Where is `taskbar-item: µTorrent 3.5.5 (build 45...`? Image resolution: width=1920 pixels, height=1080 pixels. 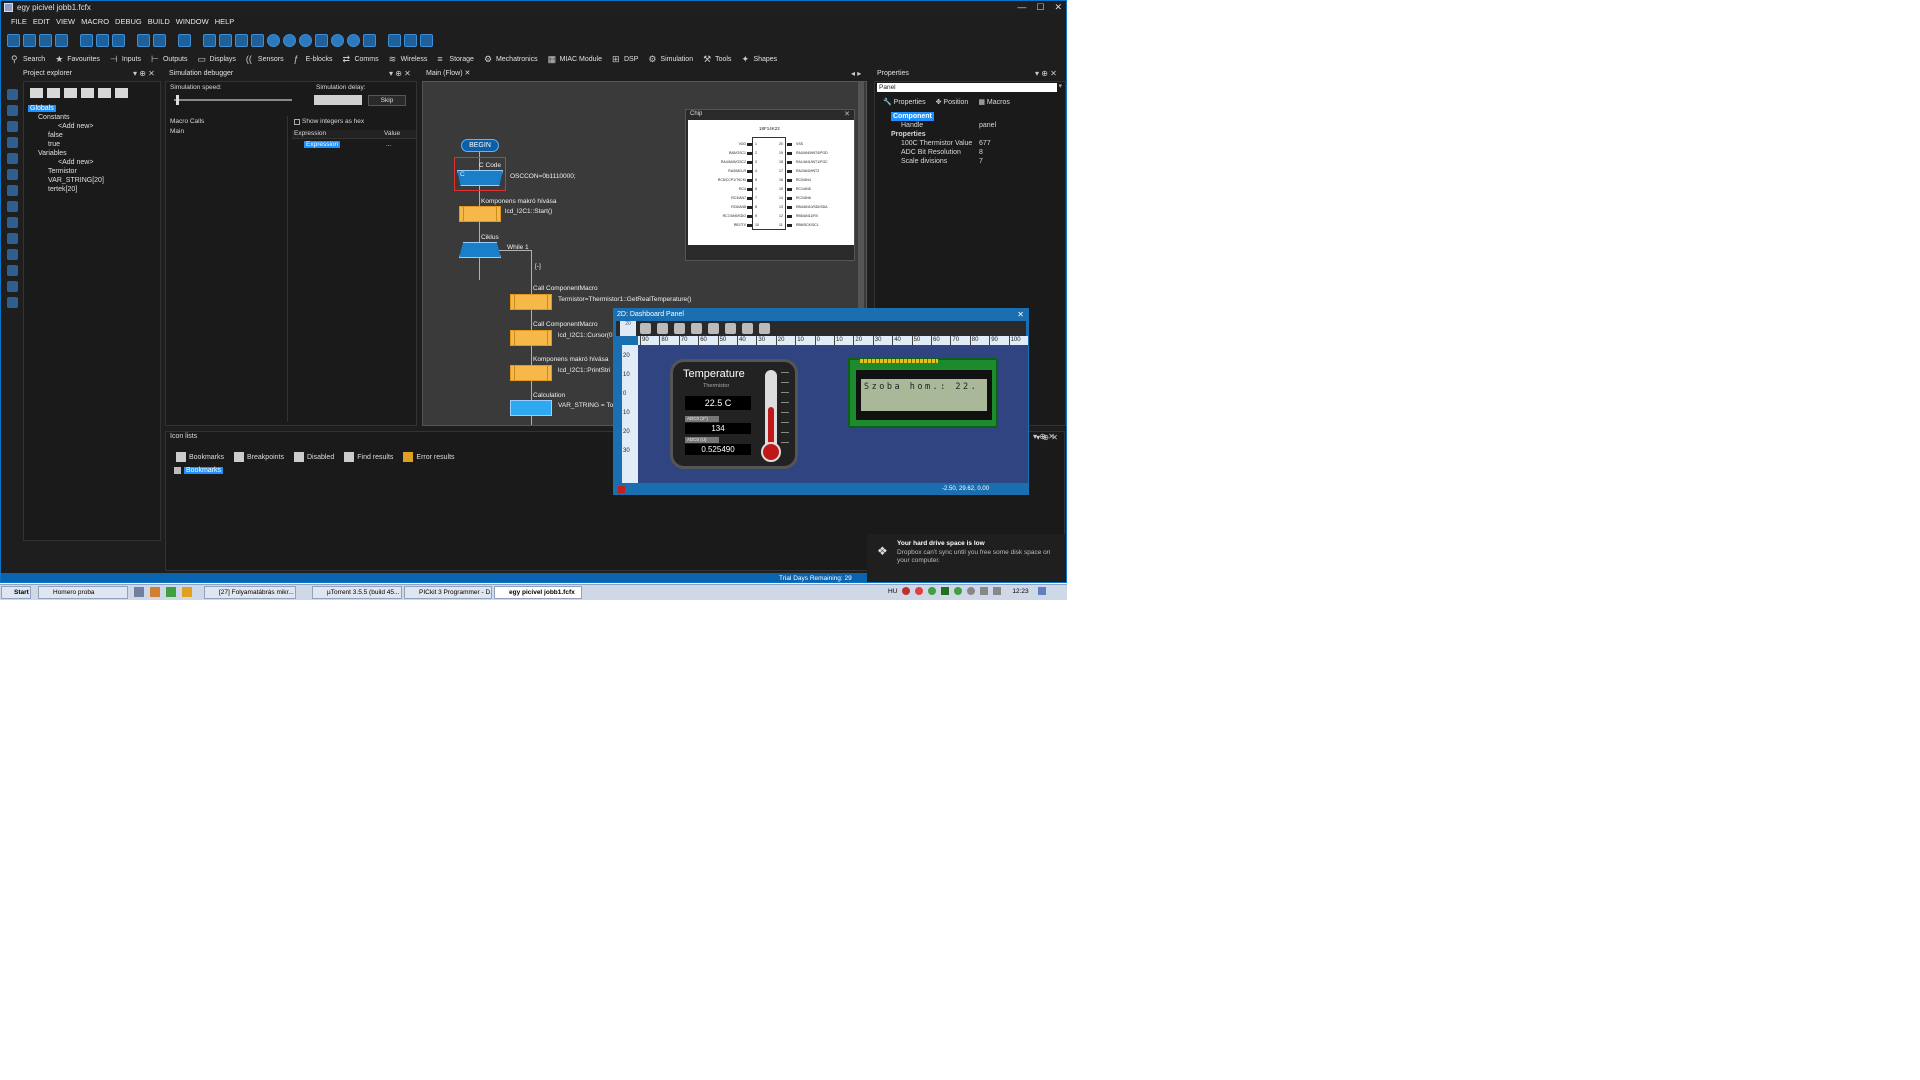
taskbar-item: µTorrent 3.5.5 (build 45... is located at coordinates (357, 592).